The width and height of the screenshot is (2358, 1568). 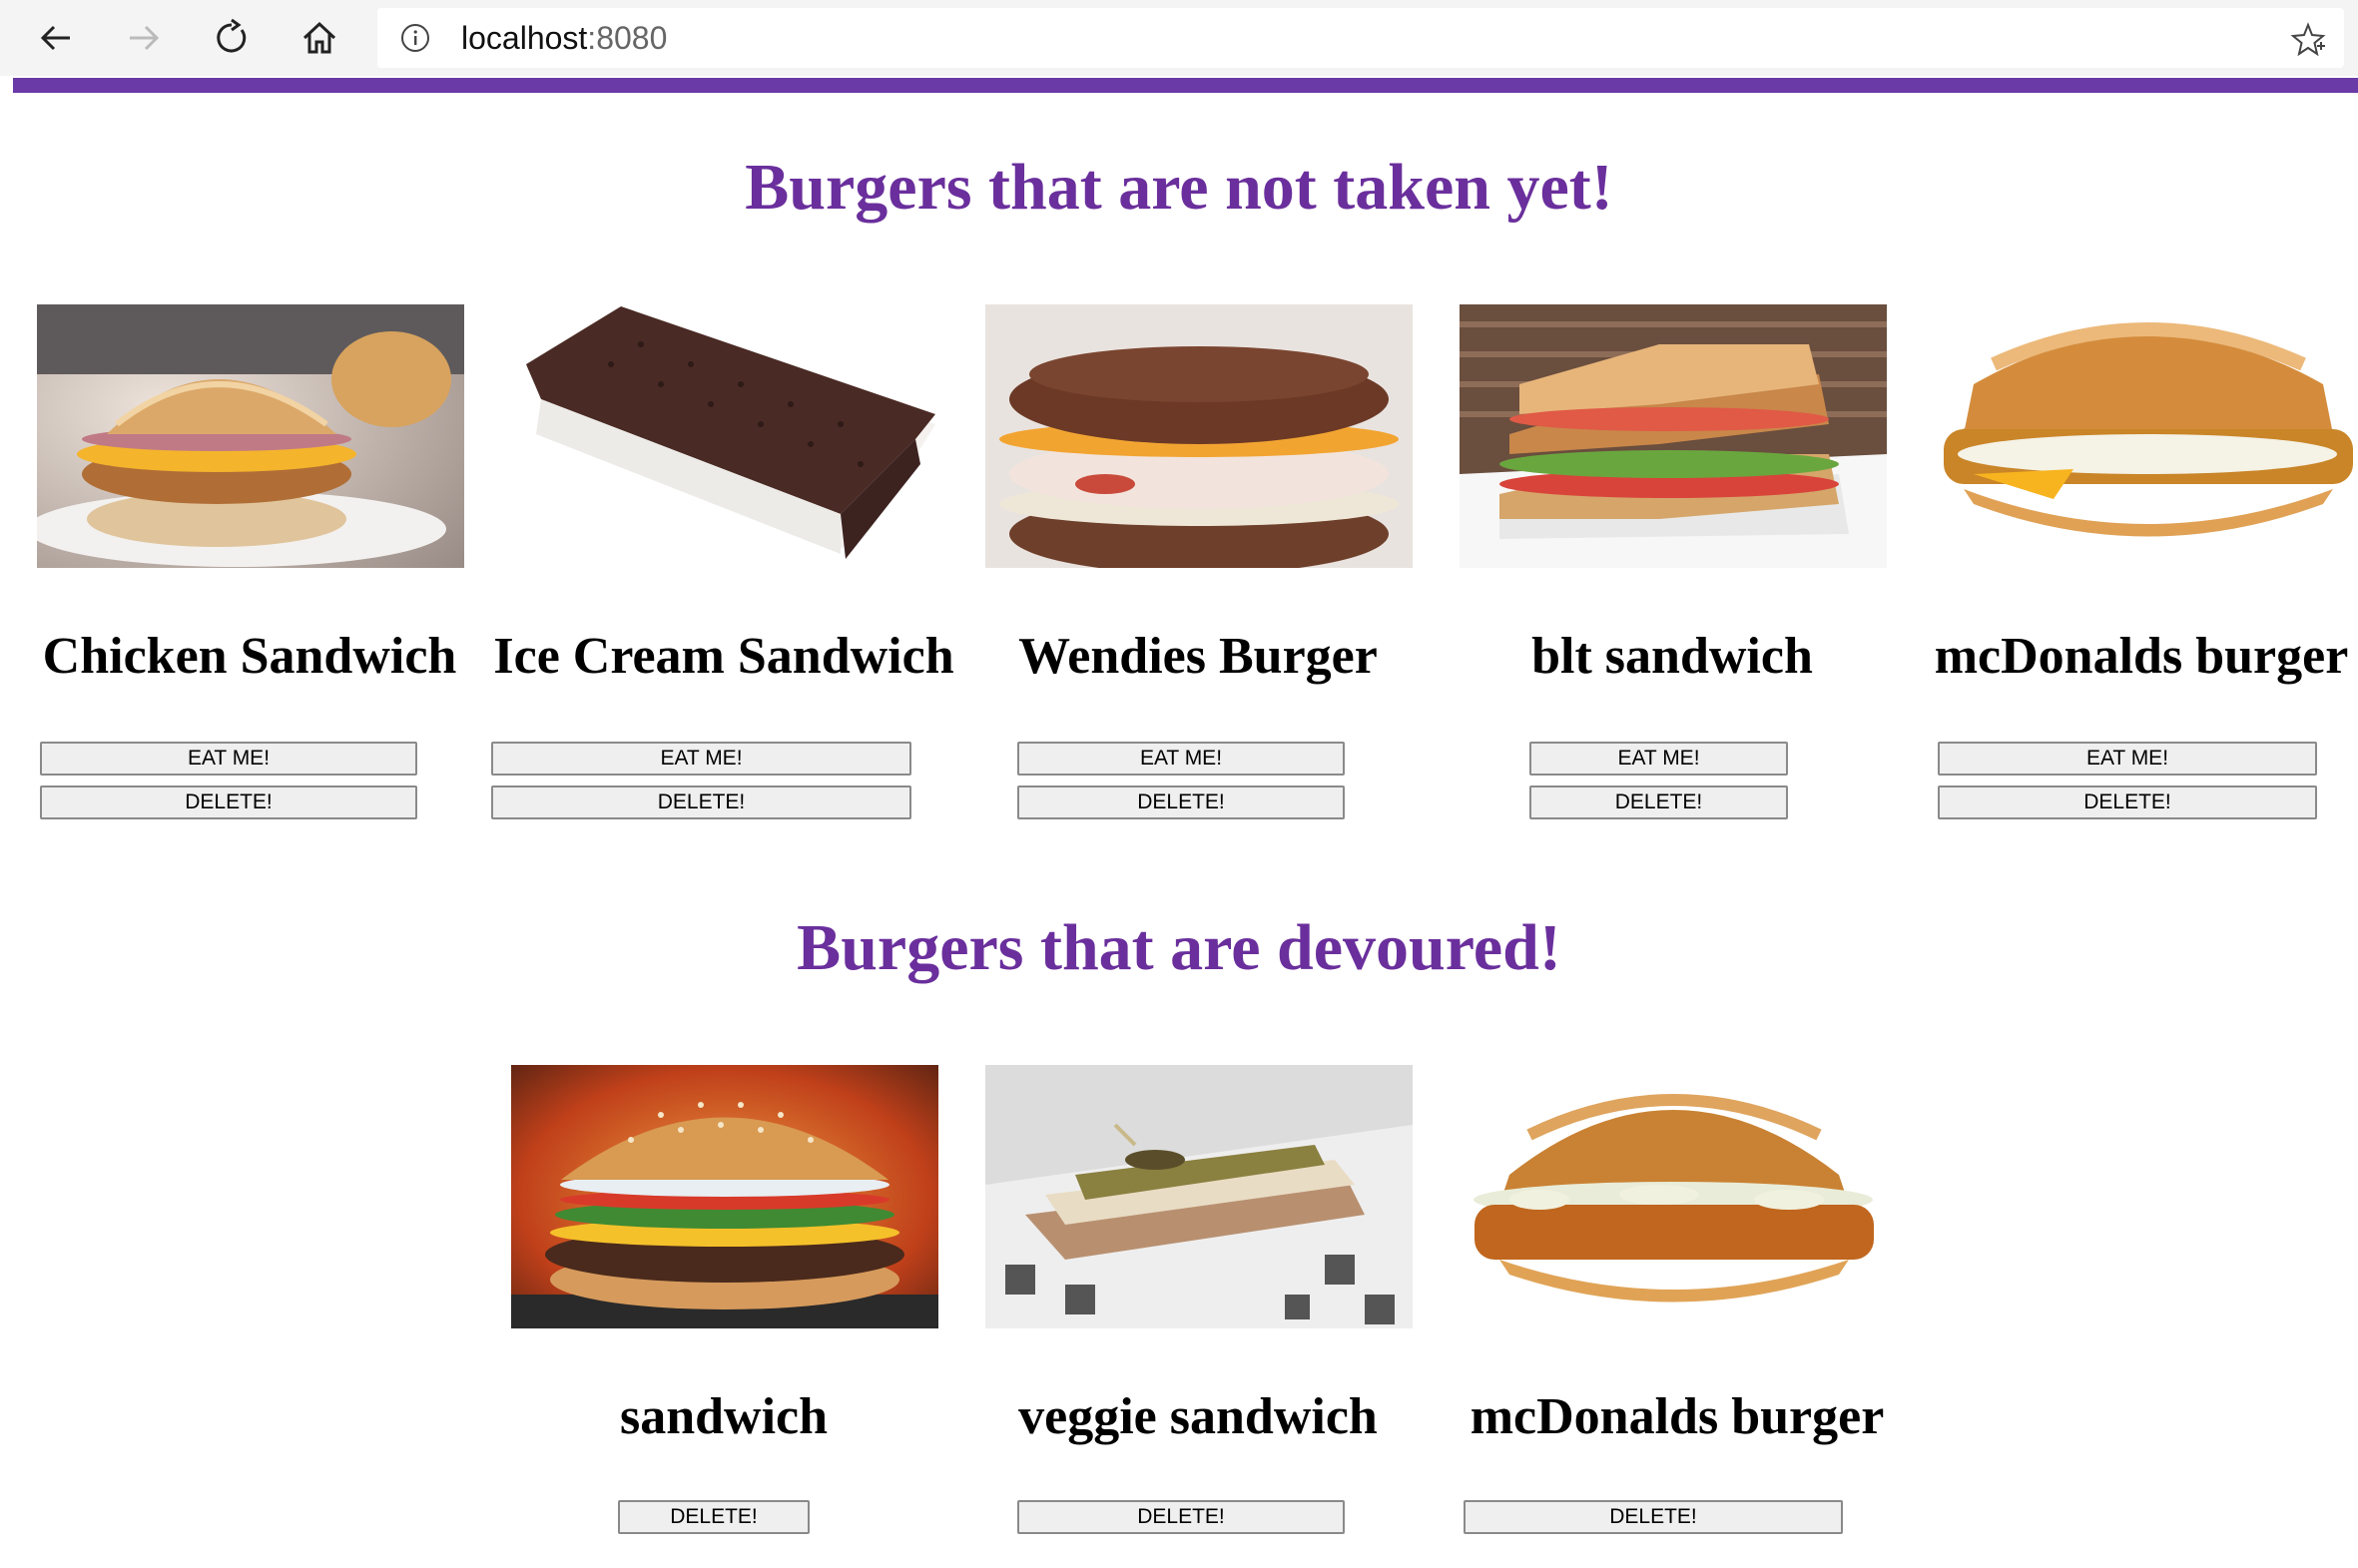 What do you see at coordinates (524, 38) in the screenshot?
I see `url-host: localhost` at bounding box center [524, 38].